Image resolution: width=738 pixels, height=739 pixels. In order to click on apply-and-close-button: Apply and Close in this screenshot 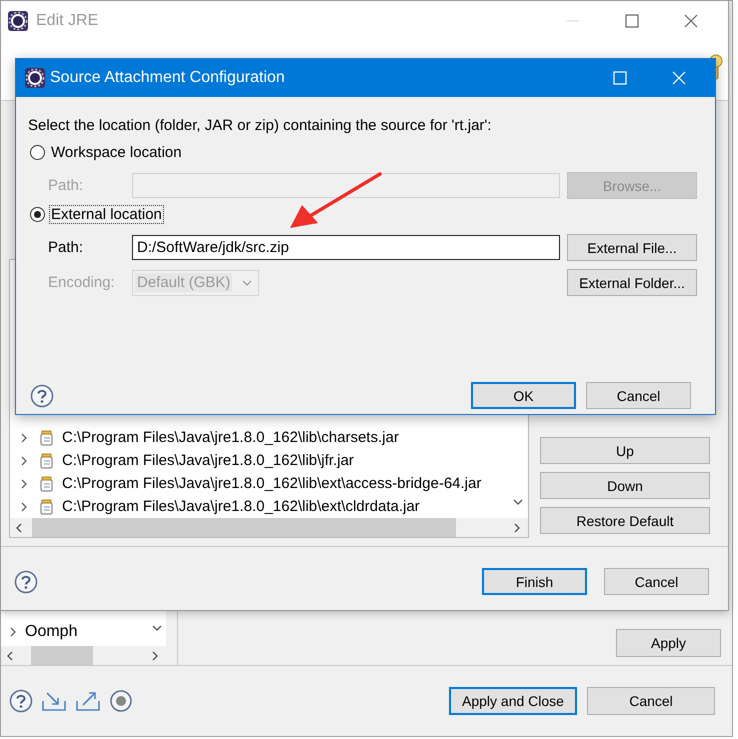, I will do `click(513, 701)`.